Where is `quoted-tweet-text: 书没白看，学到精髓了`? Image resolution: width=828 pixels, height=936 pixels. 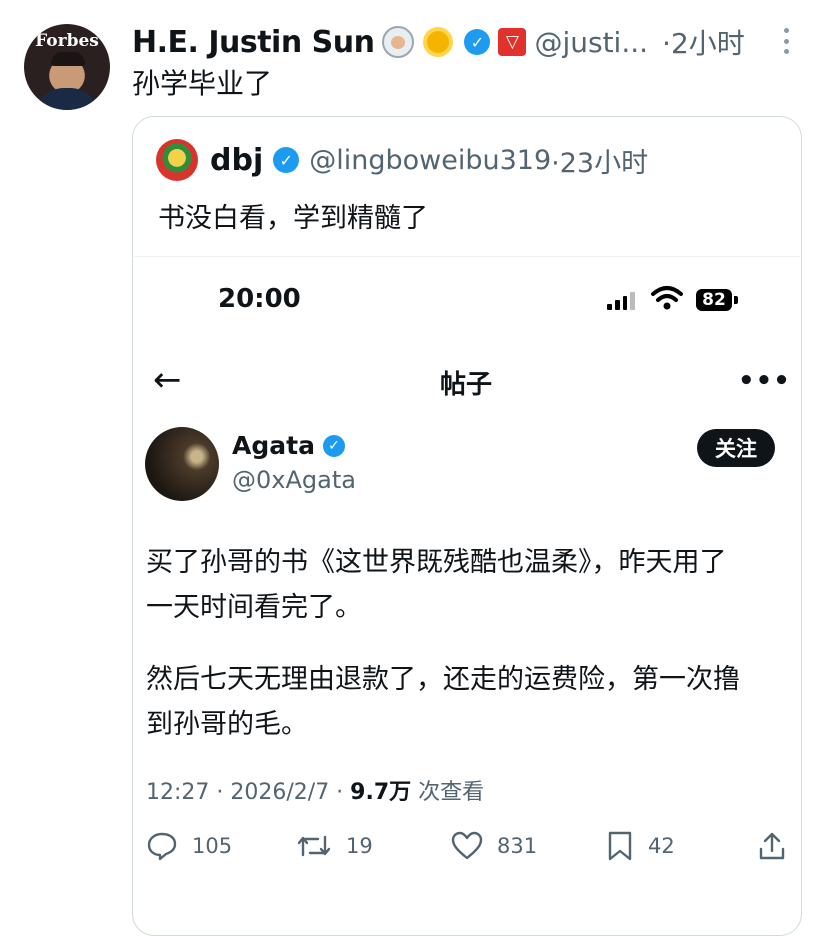
quoted-tweet-text: 书没白看，学到精髓了 is located at coordinates (293, 218).